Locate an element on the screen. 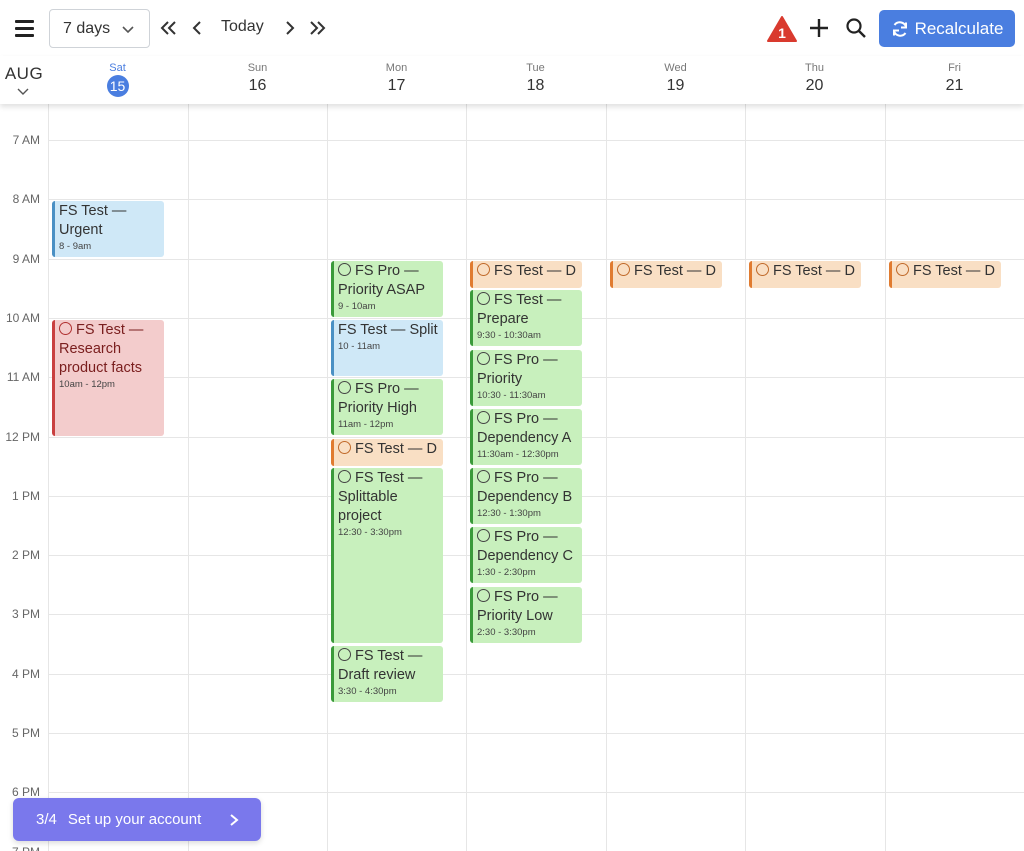 The height and width of the screenshot is (851, 1024). calendar-event: FS Pro — Dependency A 11:30am - 12:30pm is located at coordinates (526, 437).